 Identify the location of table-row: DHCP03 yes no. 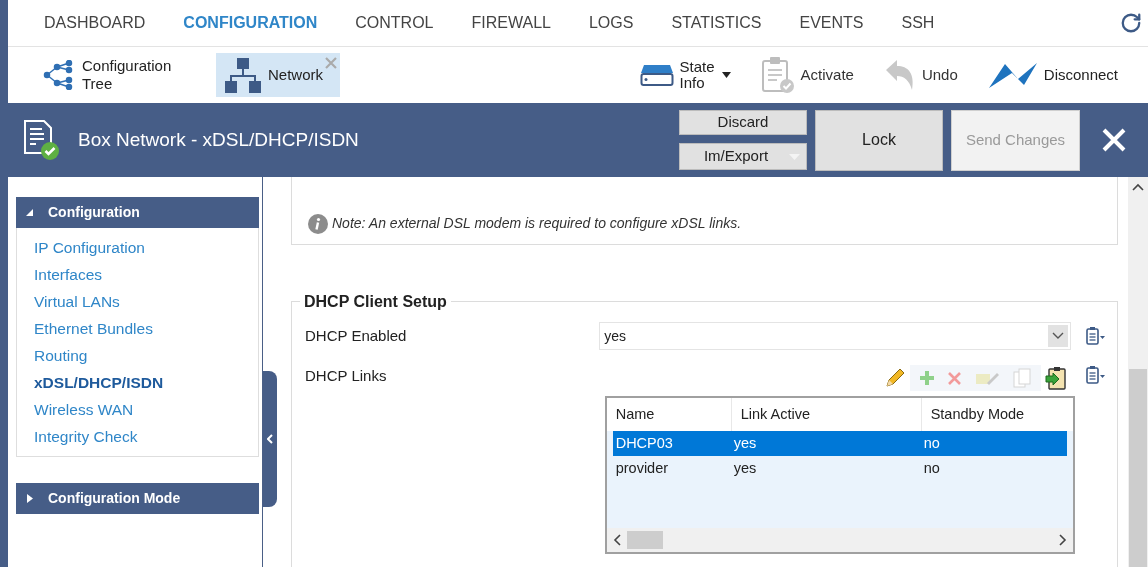
(839, 443).